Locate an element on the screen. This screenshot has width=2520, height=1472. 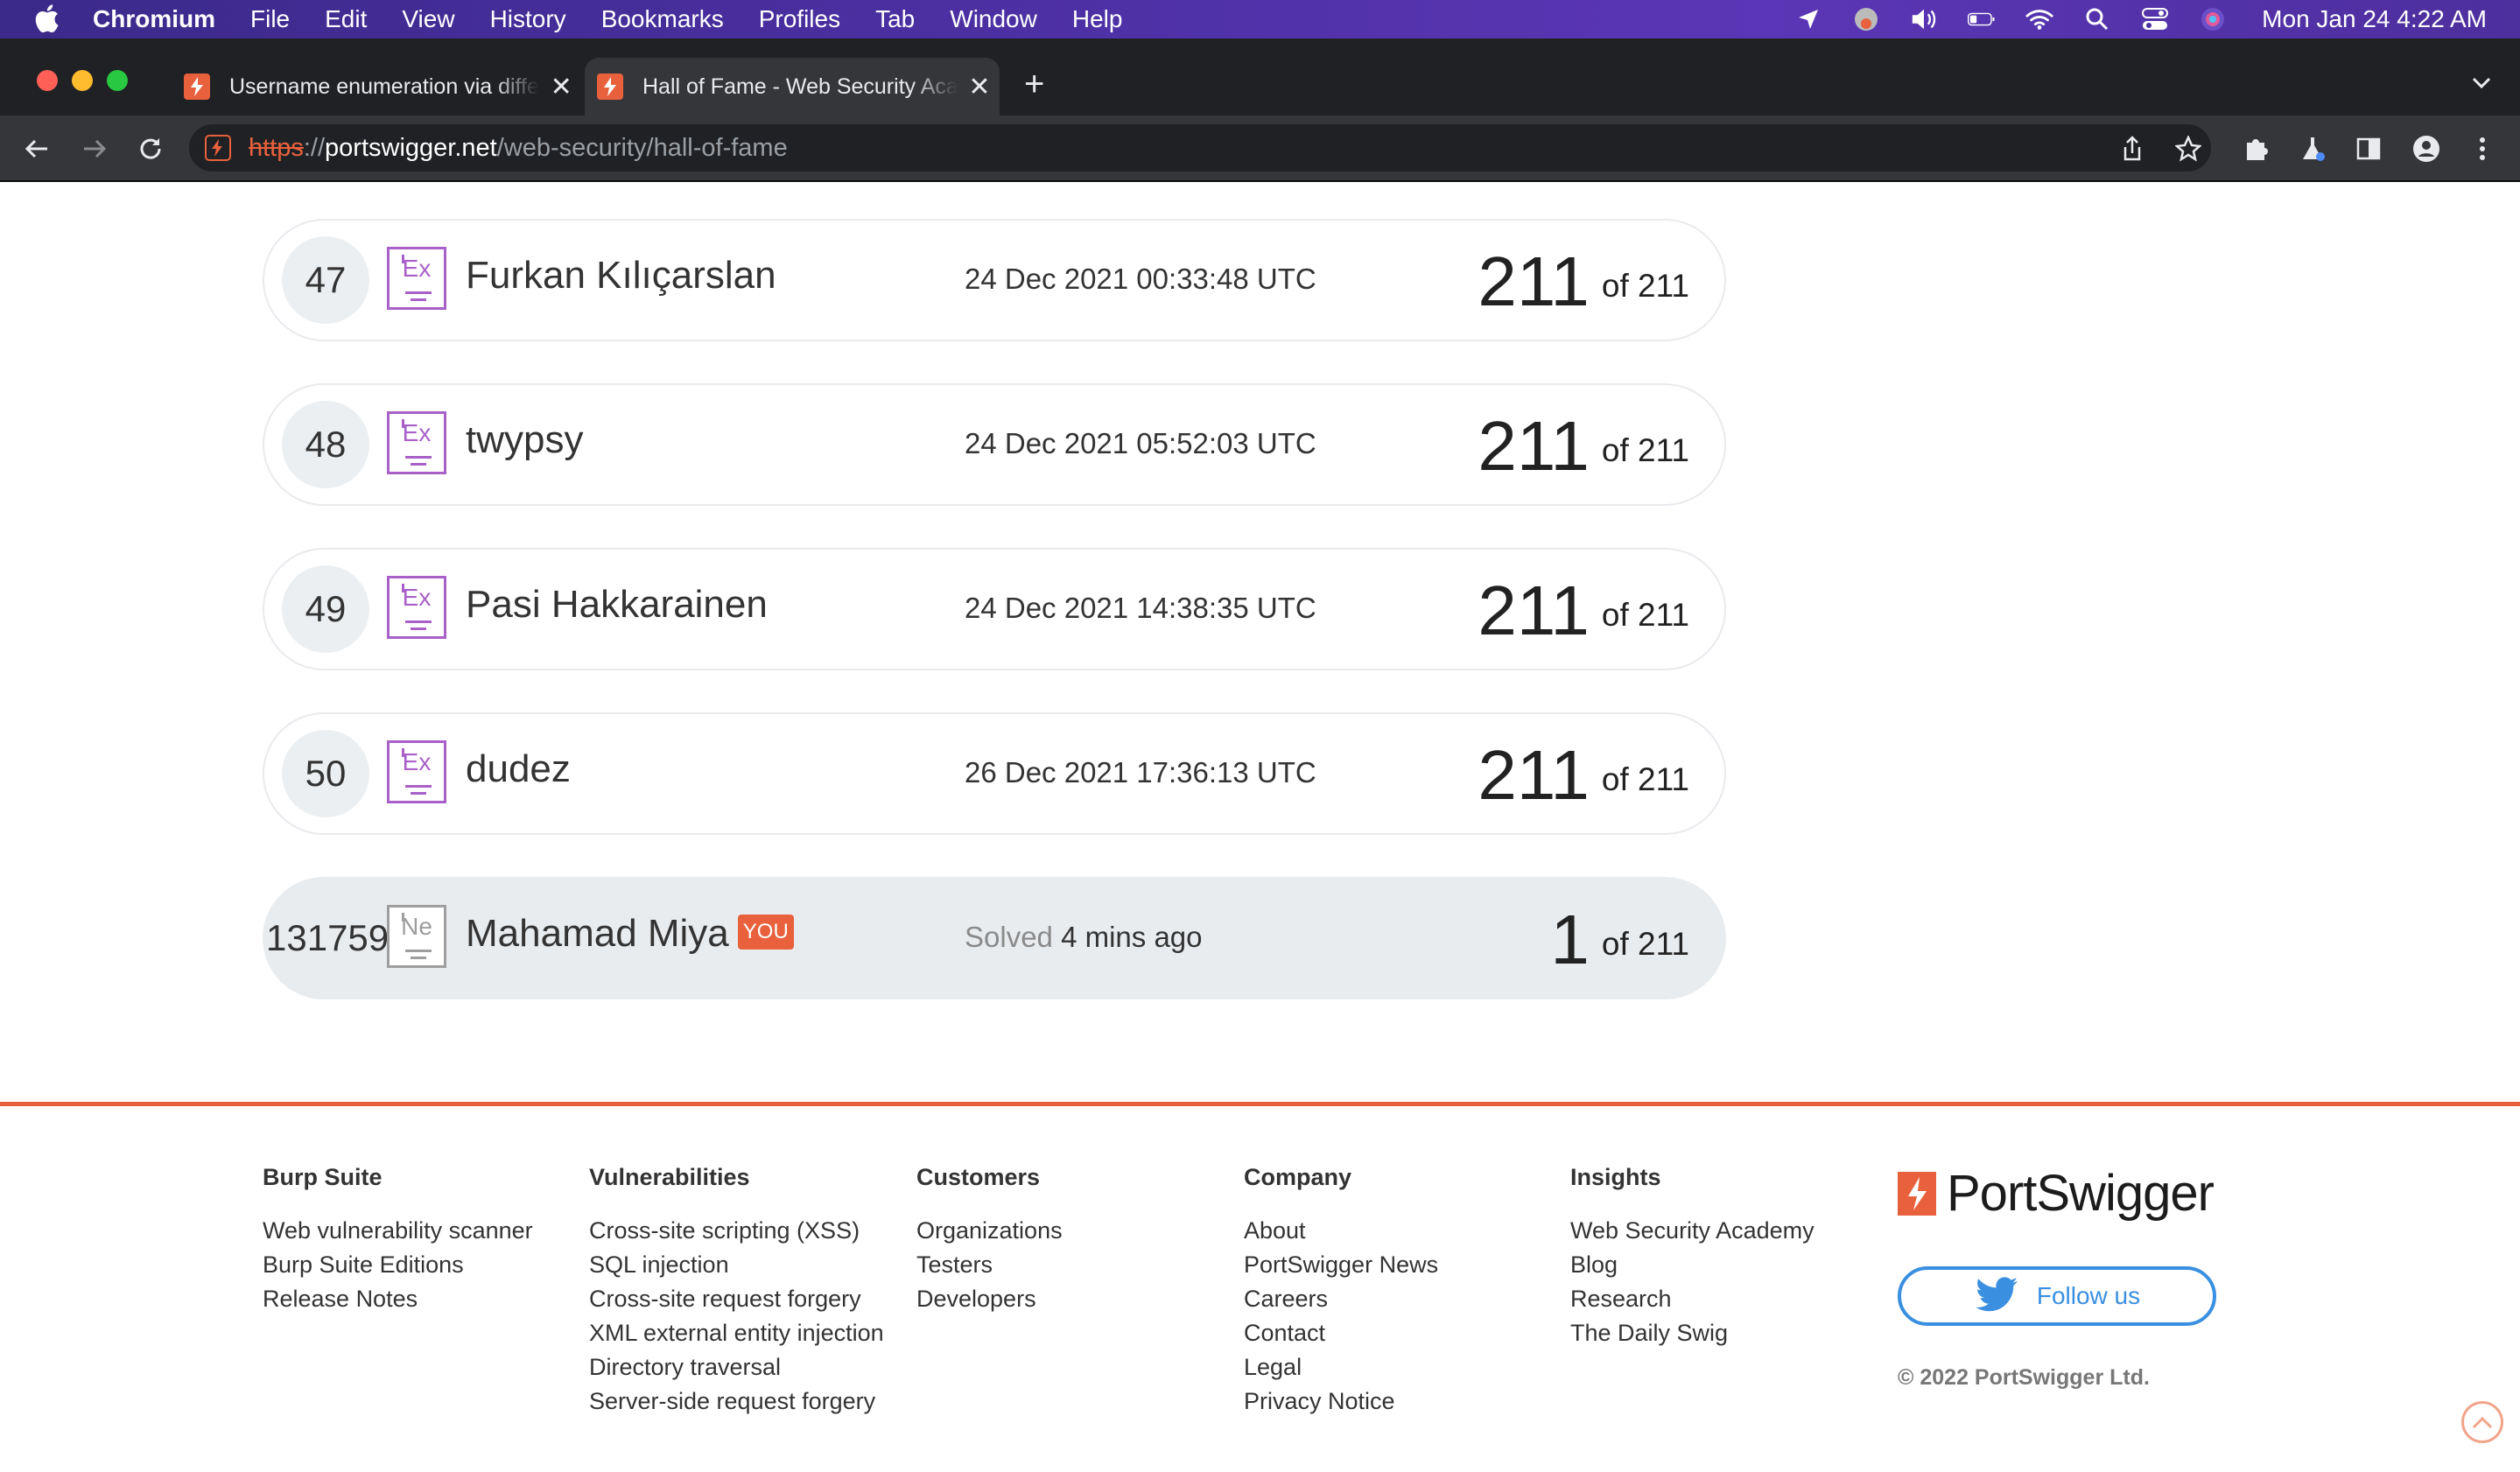
profile-avatar-icon is located at coordinates (2426, 149).